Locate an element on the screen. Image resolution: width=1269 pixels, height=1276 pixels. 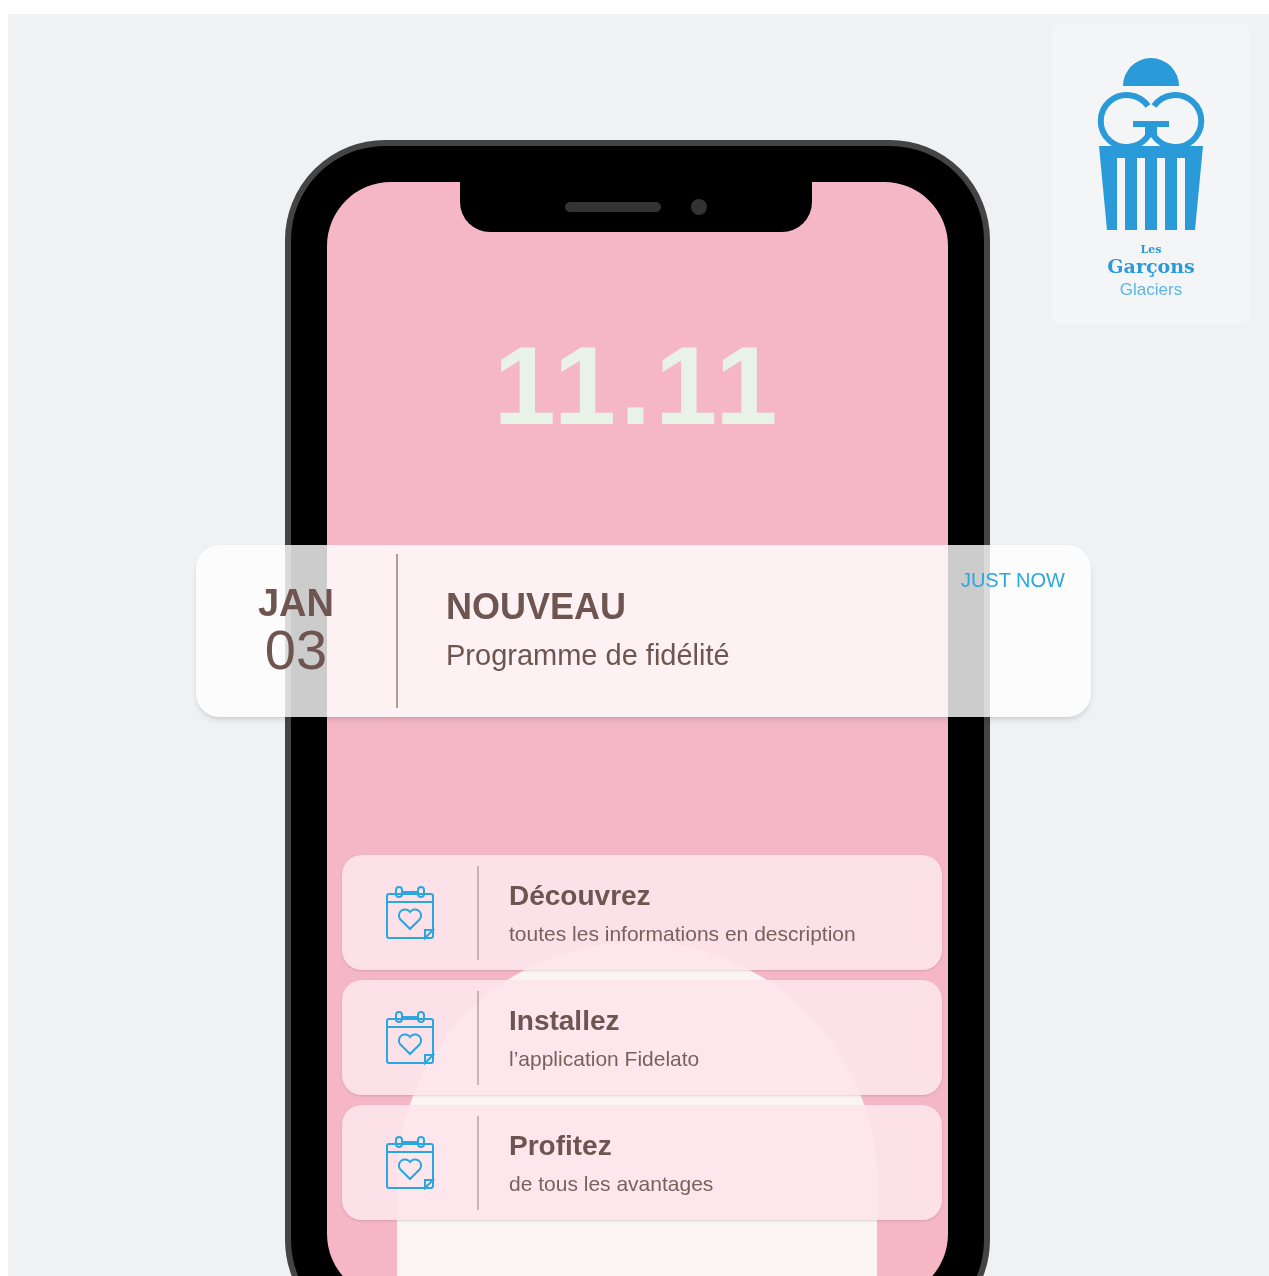
card-title: Découvrez is located at coordinates (580, 895).